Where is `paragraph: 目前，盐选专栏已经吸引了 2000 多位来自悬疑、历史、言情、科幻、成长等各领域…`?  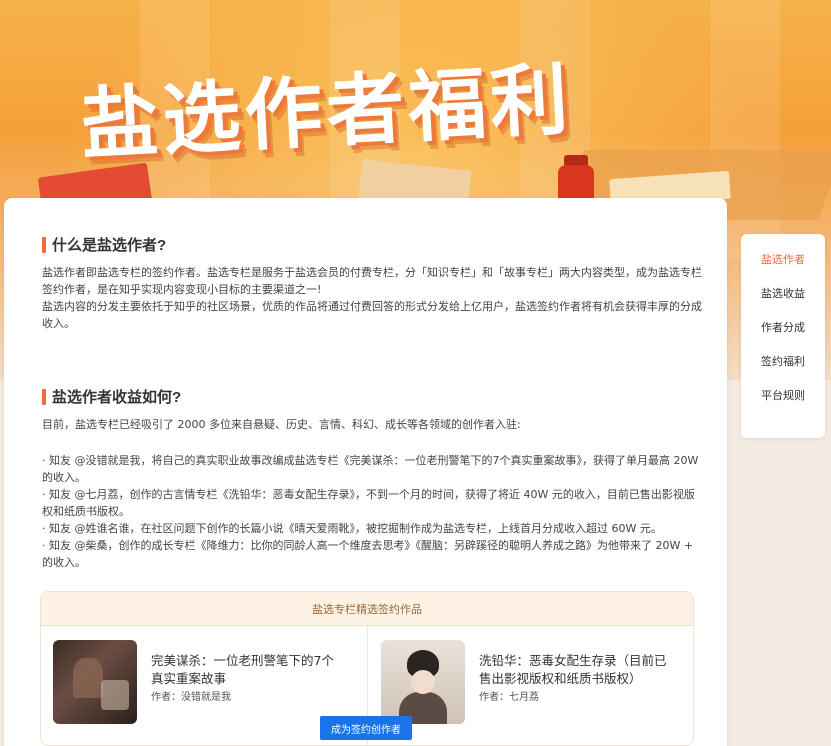
paragraph: 目前，盐选专栏已经吸引了 2000 多位来自悬疑、历史、言情、科幻、成长等各领域… is located at coordinates (281, 424).